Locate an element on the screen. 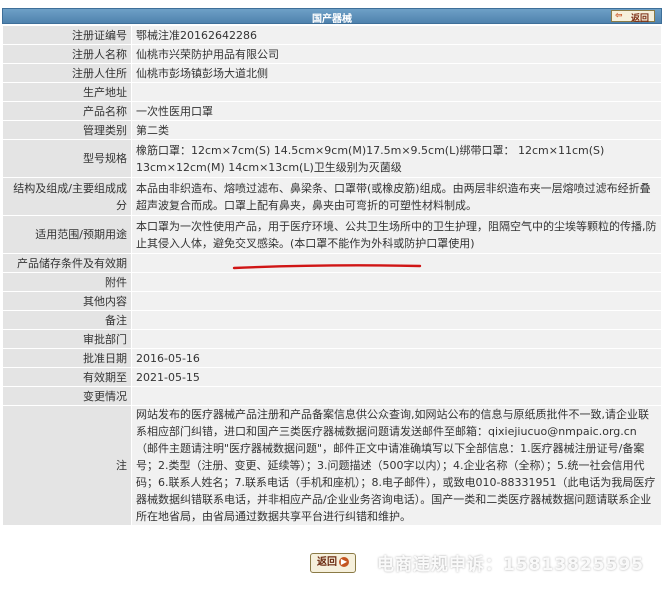 This screenshot has height=600, width=664. row-remarks: 备注 is located at coordinates (332, 320).